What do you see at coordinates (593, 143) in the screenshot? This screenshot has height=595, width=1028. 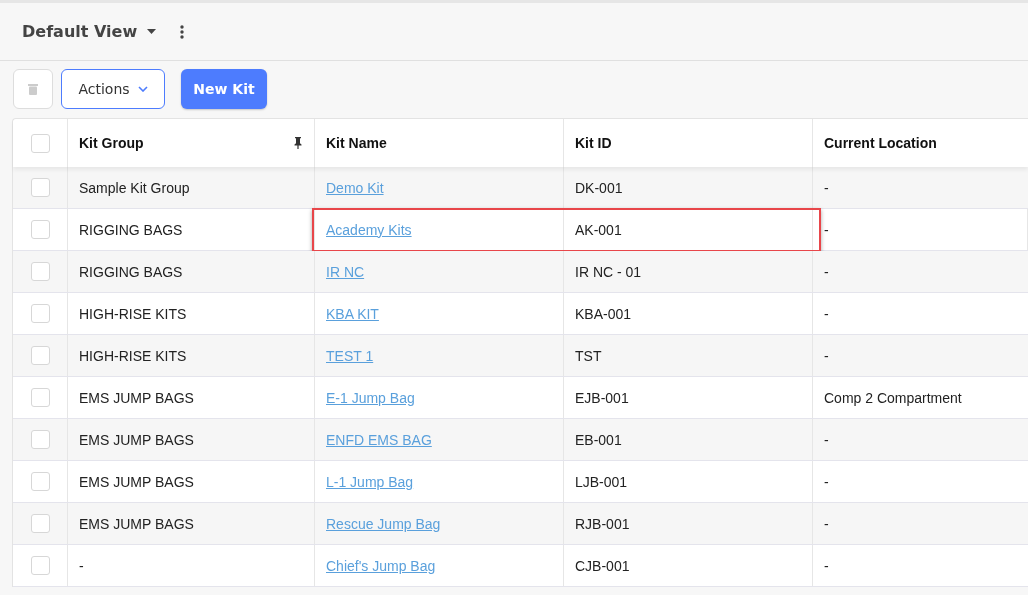 I see `column-title: Kit ID` at bounding box center [593, 143].